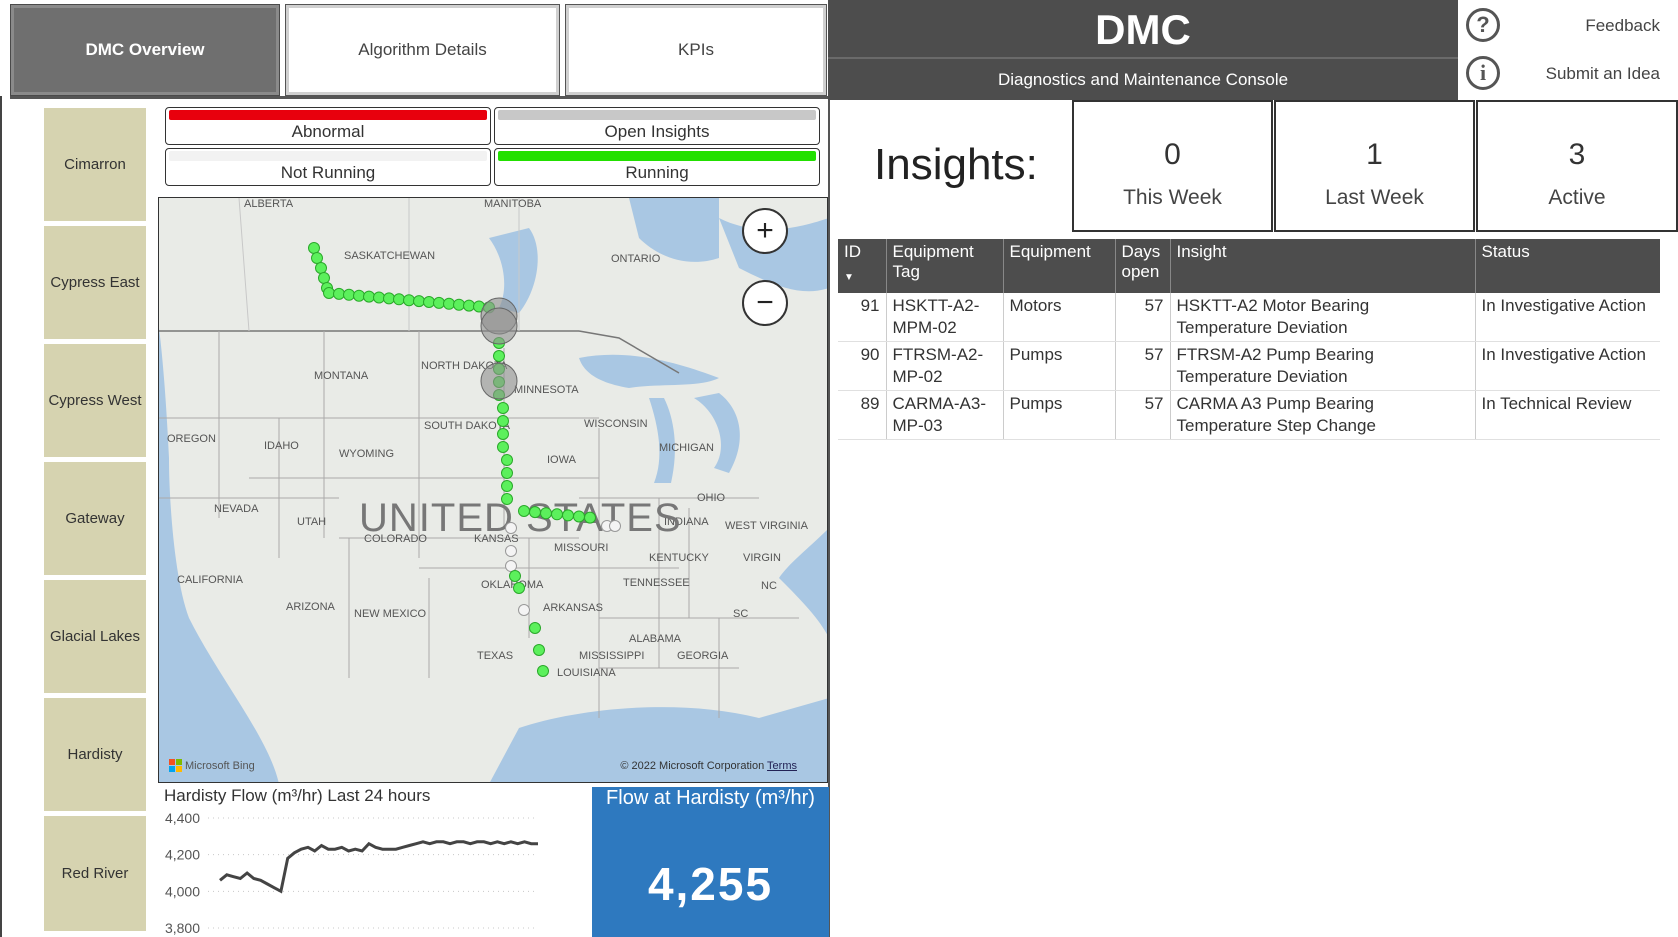 This screenshot has height=937, width=1678. What do you see at coordinates (1483, 25) in the screenshot?
I see `help-icon: ?` at bounding box center [1483, 25].